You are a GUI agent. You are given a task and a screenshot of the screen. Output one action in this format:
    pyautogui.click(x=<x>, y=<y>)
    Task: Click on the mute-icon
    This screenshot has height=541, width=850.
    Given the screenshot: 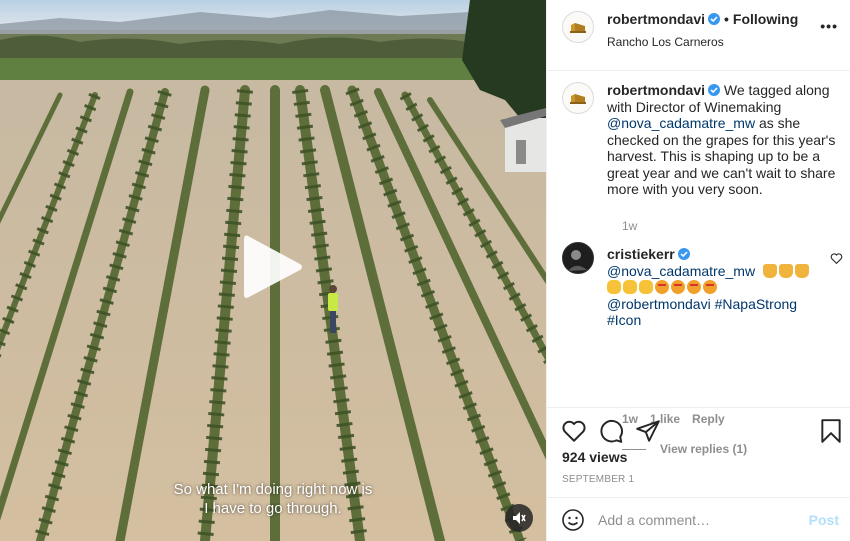 What is the action you would take?
    pyautogui.click(x=519, y=518)
    